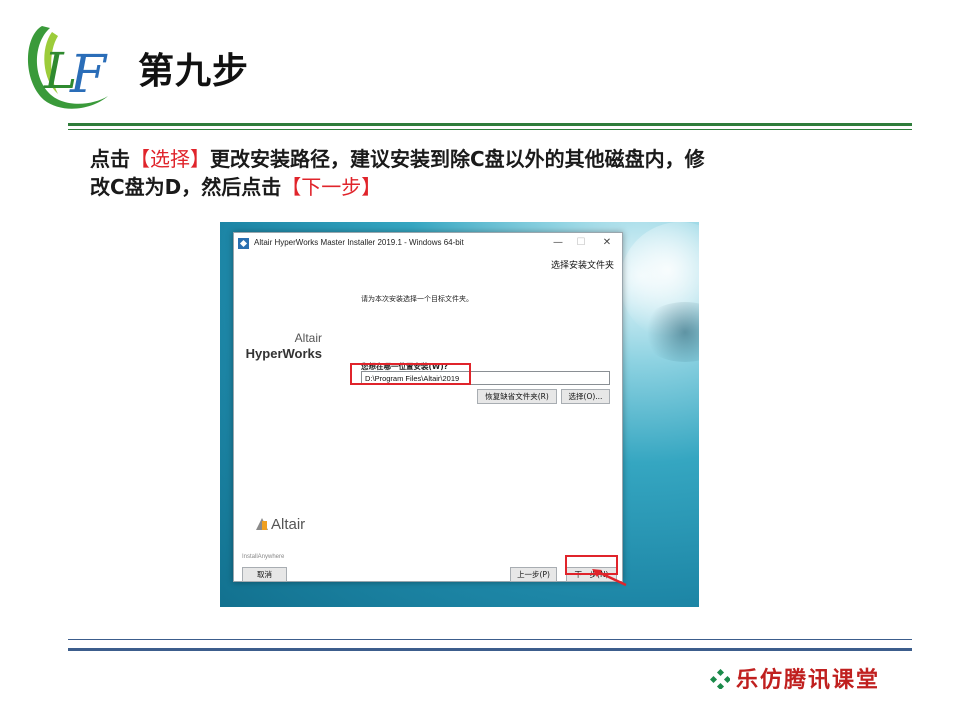 This screenshot has height=720, width=960. Describe the element at coordinates (720, 679) in the screenshot. I see `diamond-cluster-icon` at that location.